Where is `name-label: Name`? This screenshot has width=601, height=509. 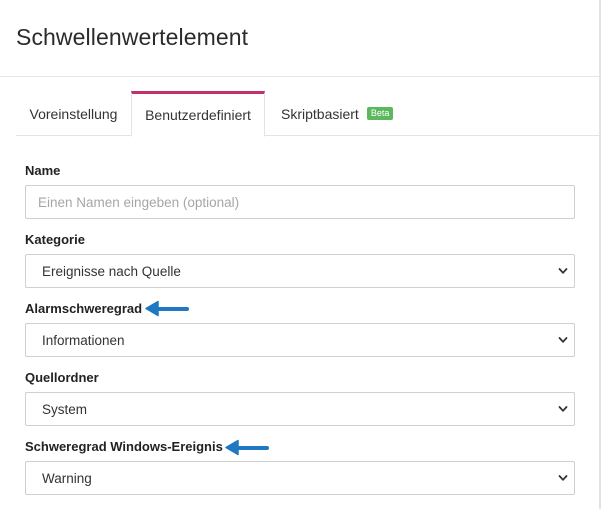
name-label: Name is located at coordinates (43, 170).